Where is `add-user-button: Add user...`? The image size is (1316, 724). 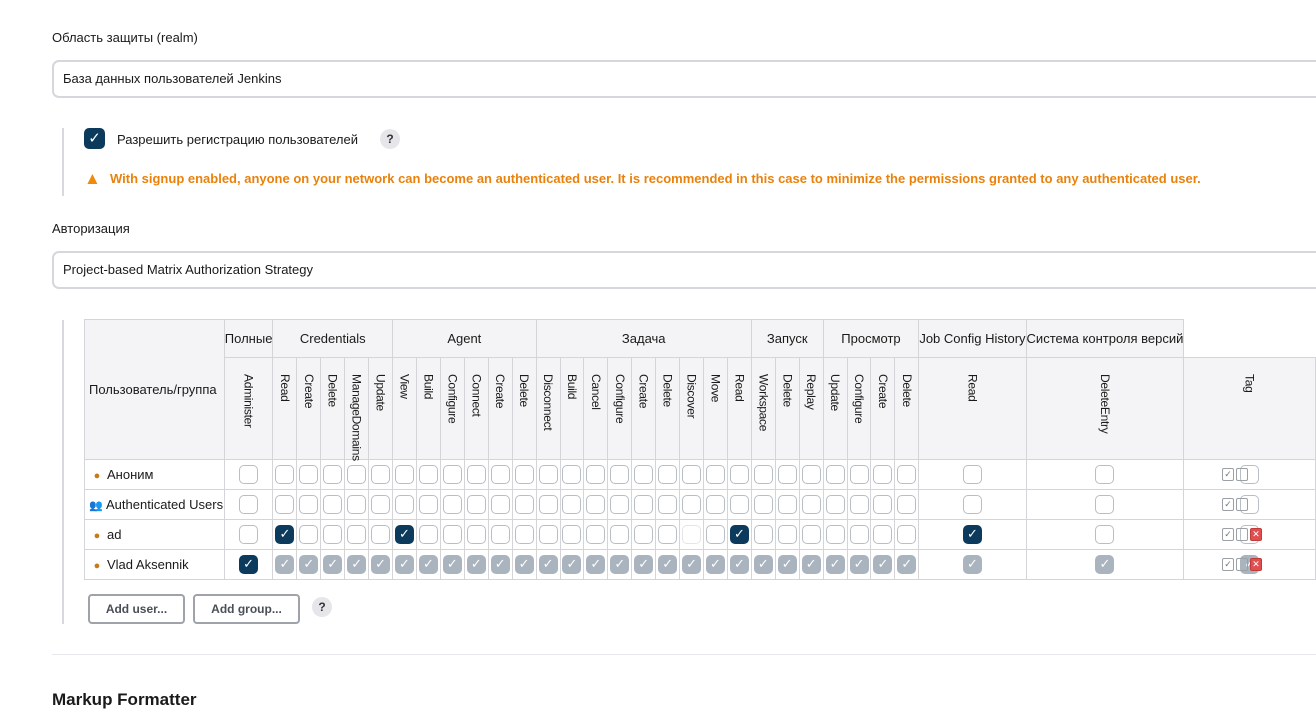 add-user-button: Add user... is located at coordinates (136, 609).